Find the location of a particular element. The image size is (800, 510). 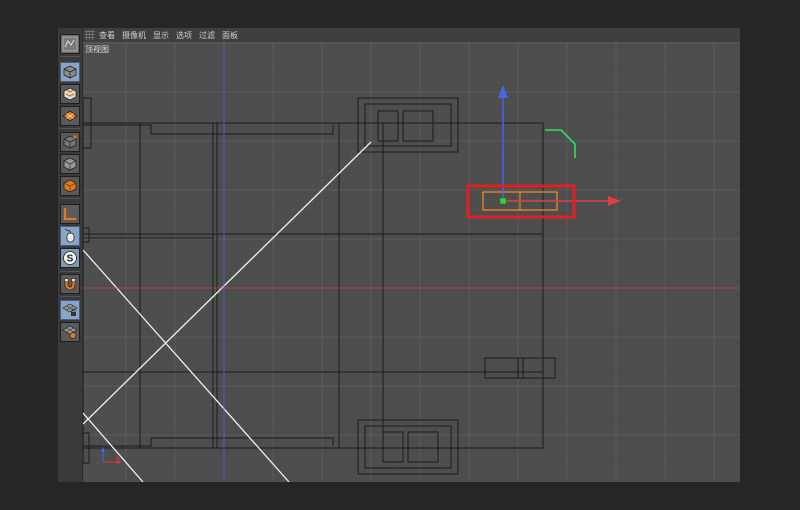

viewport-thumbnail-icon is located at coordinates (70, 44).